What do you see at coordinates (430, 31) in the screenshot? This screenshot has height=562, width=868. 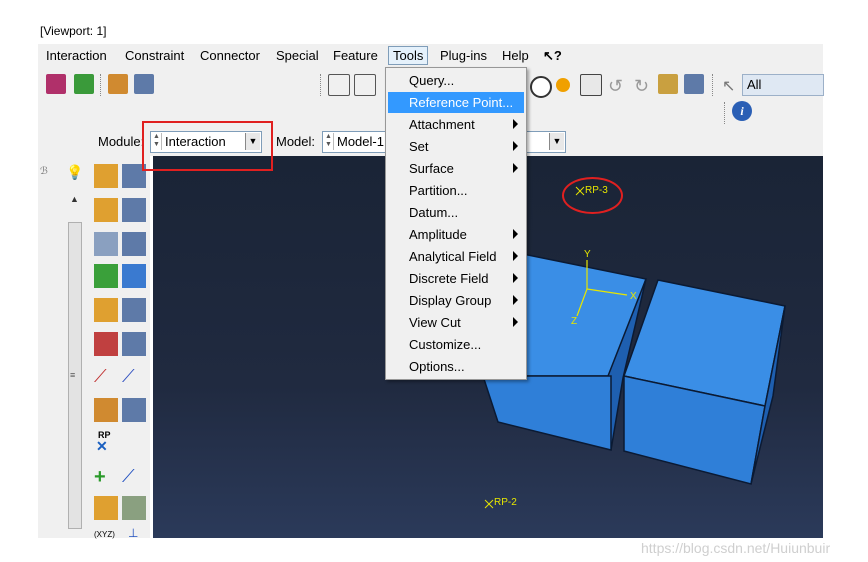 I see `window-title-bar: [Viewport: 1]` at bounding box center [430, 31].